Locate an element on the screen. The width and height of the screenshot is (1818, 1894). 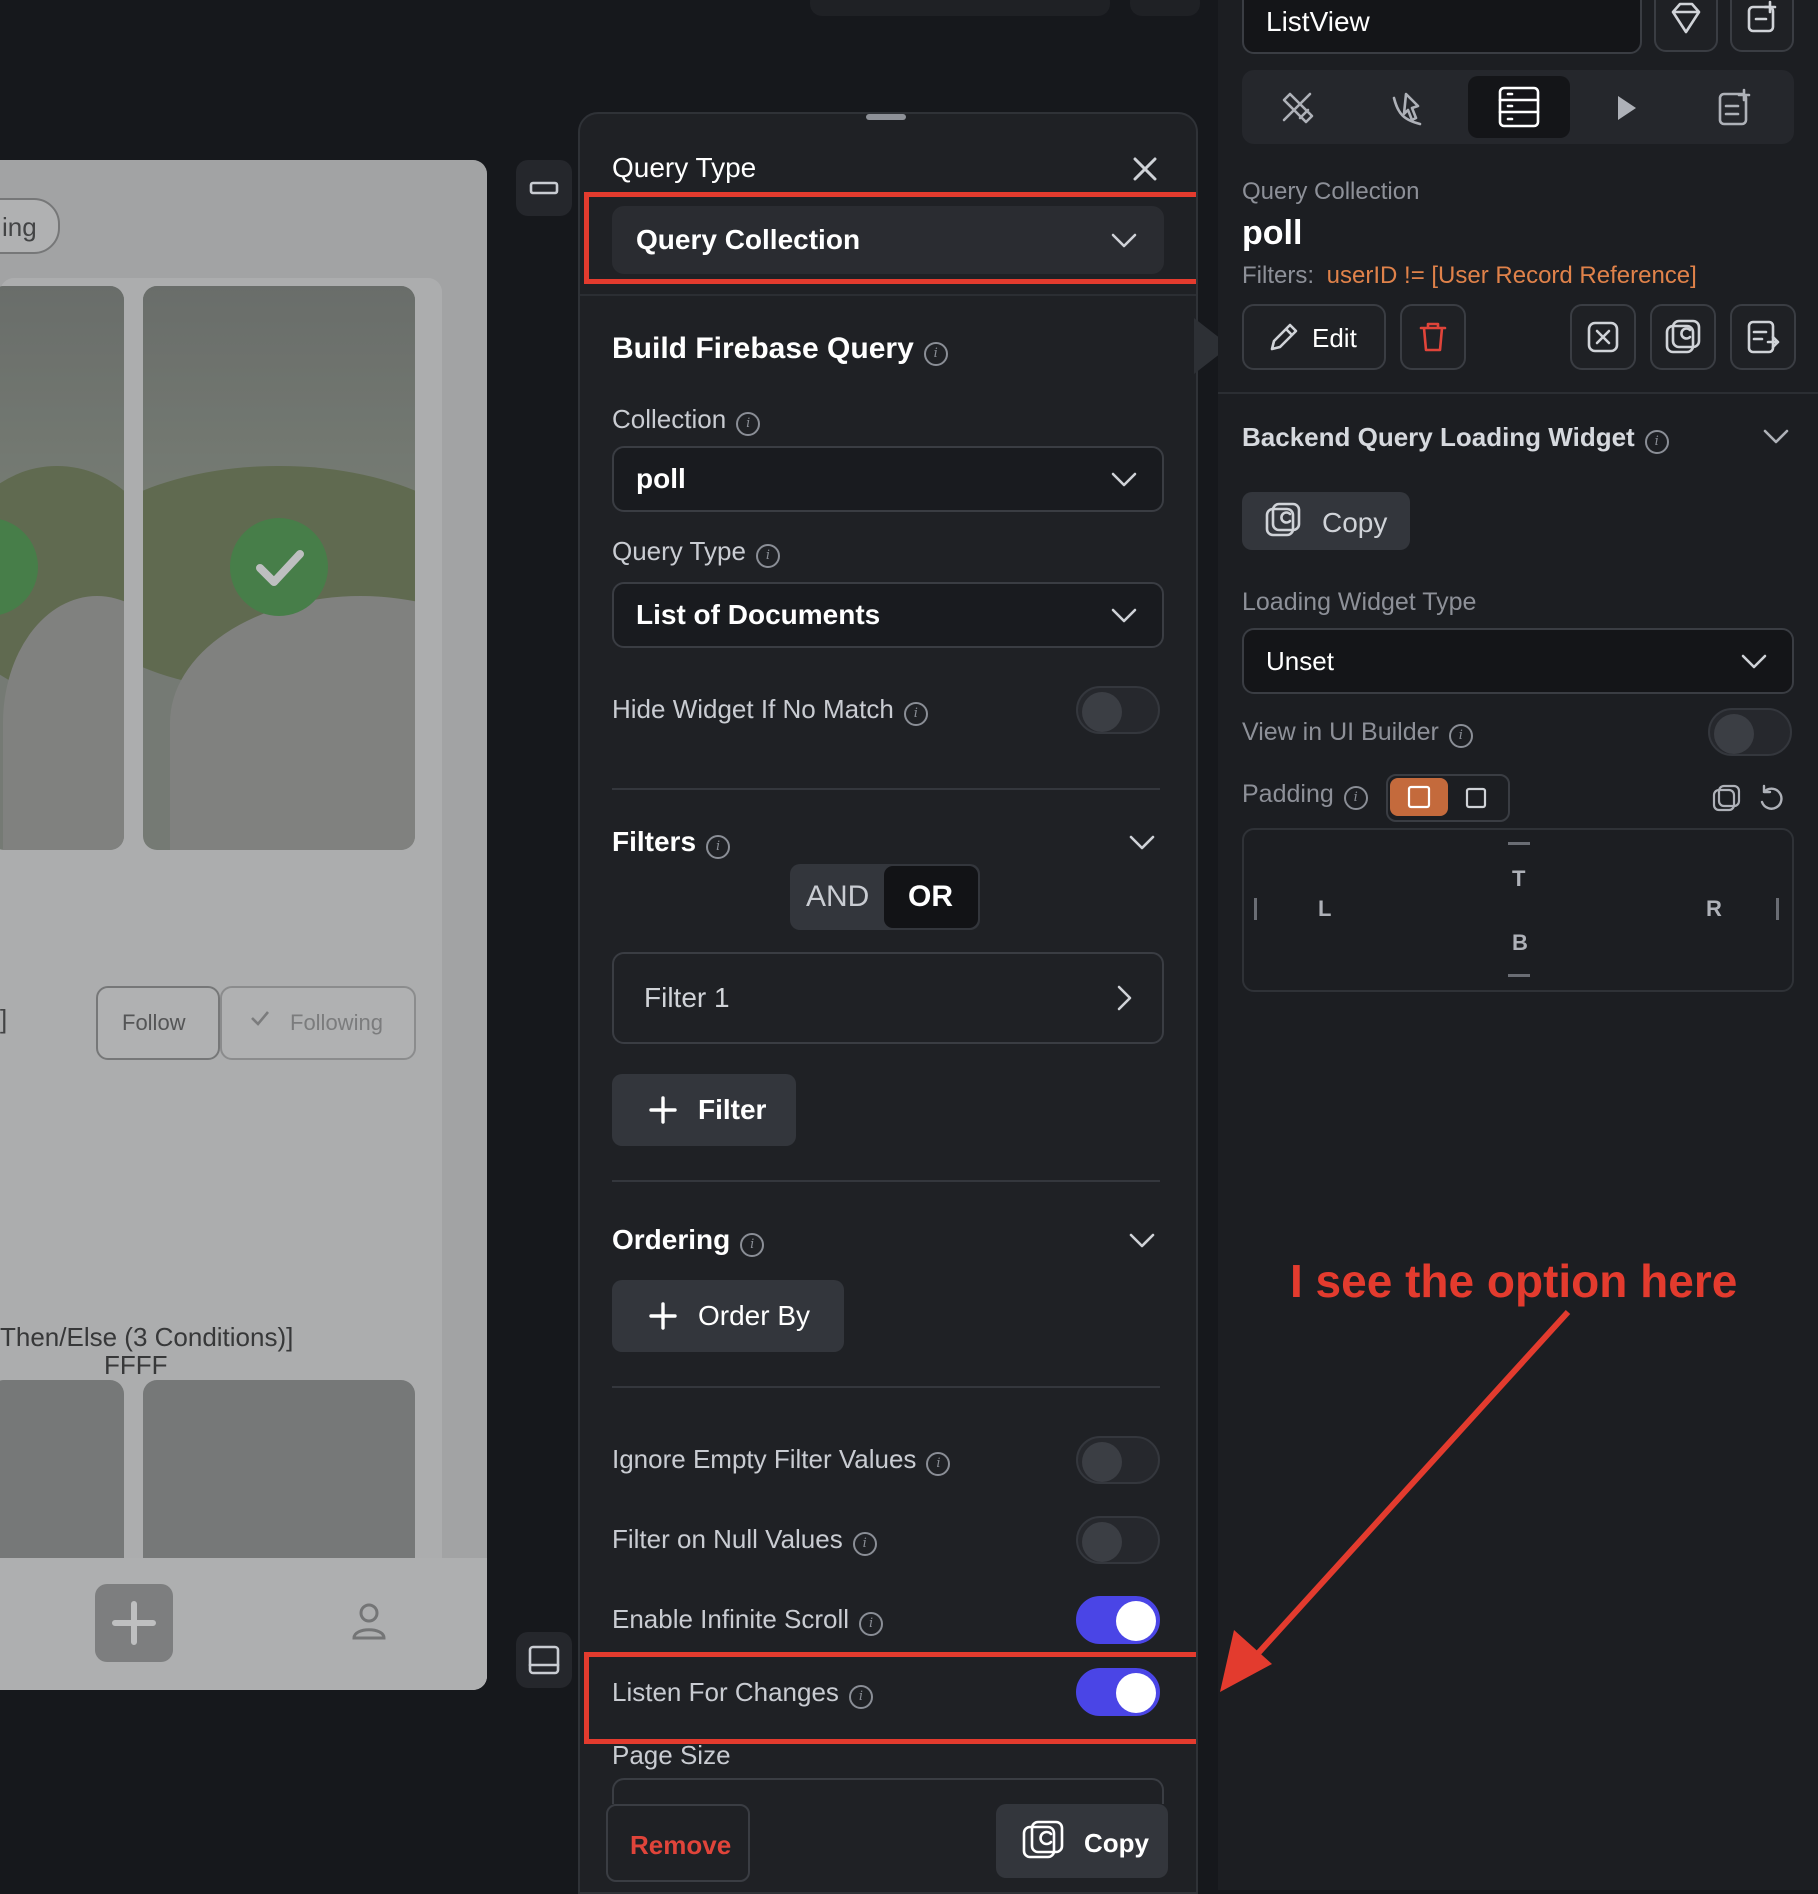
infinite-scroll-toggle is located at coordinates (1118, 1620).